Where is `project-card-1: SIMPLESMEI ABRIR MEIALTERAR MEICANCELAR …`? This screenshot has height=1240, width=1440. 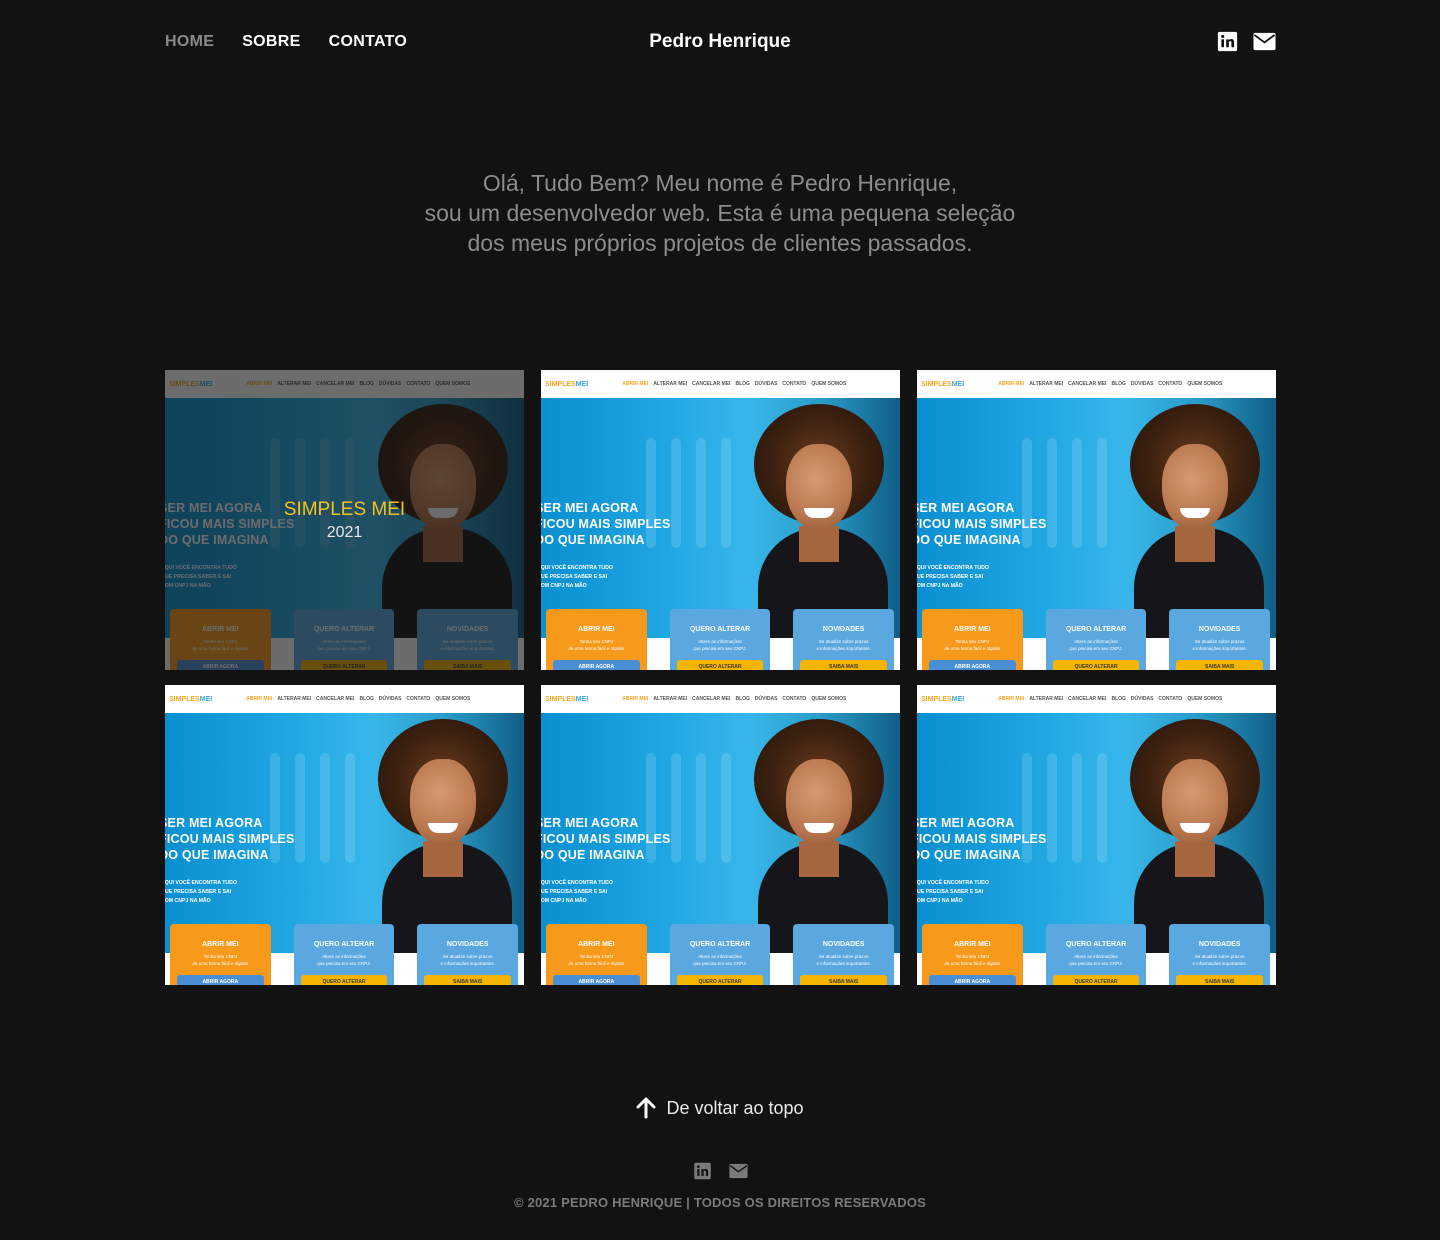 project-card-1: SIMPLESMEI ABRIR MEIALTERAR MEICANCELAR … is located at coordinates (344, 520).